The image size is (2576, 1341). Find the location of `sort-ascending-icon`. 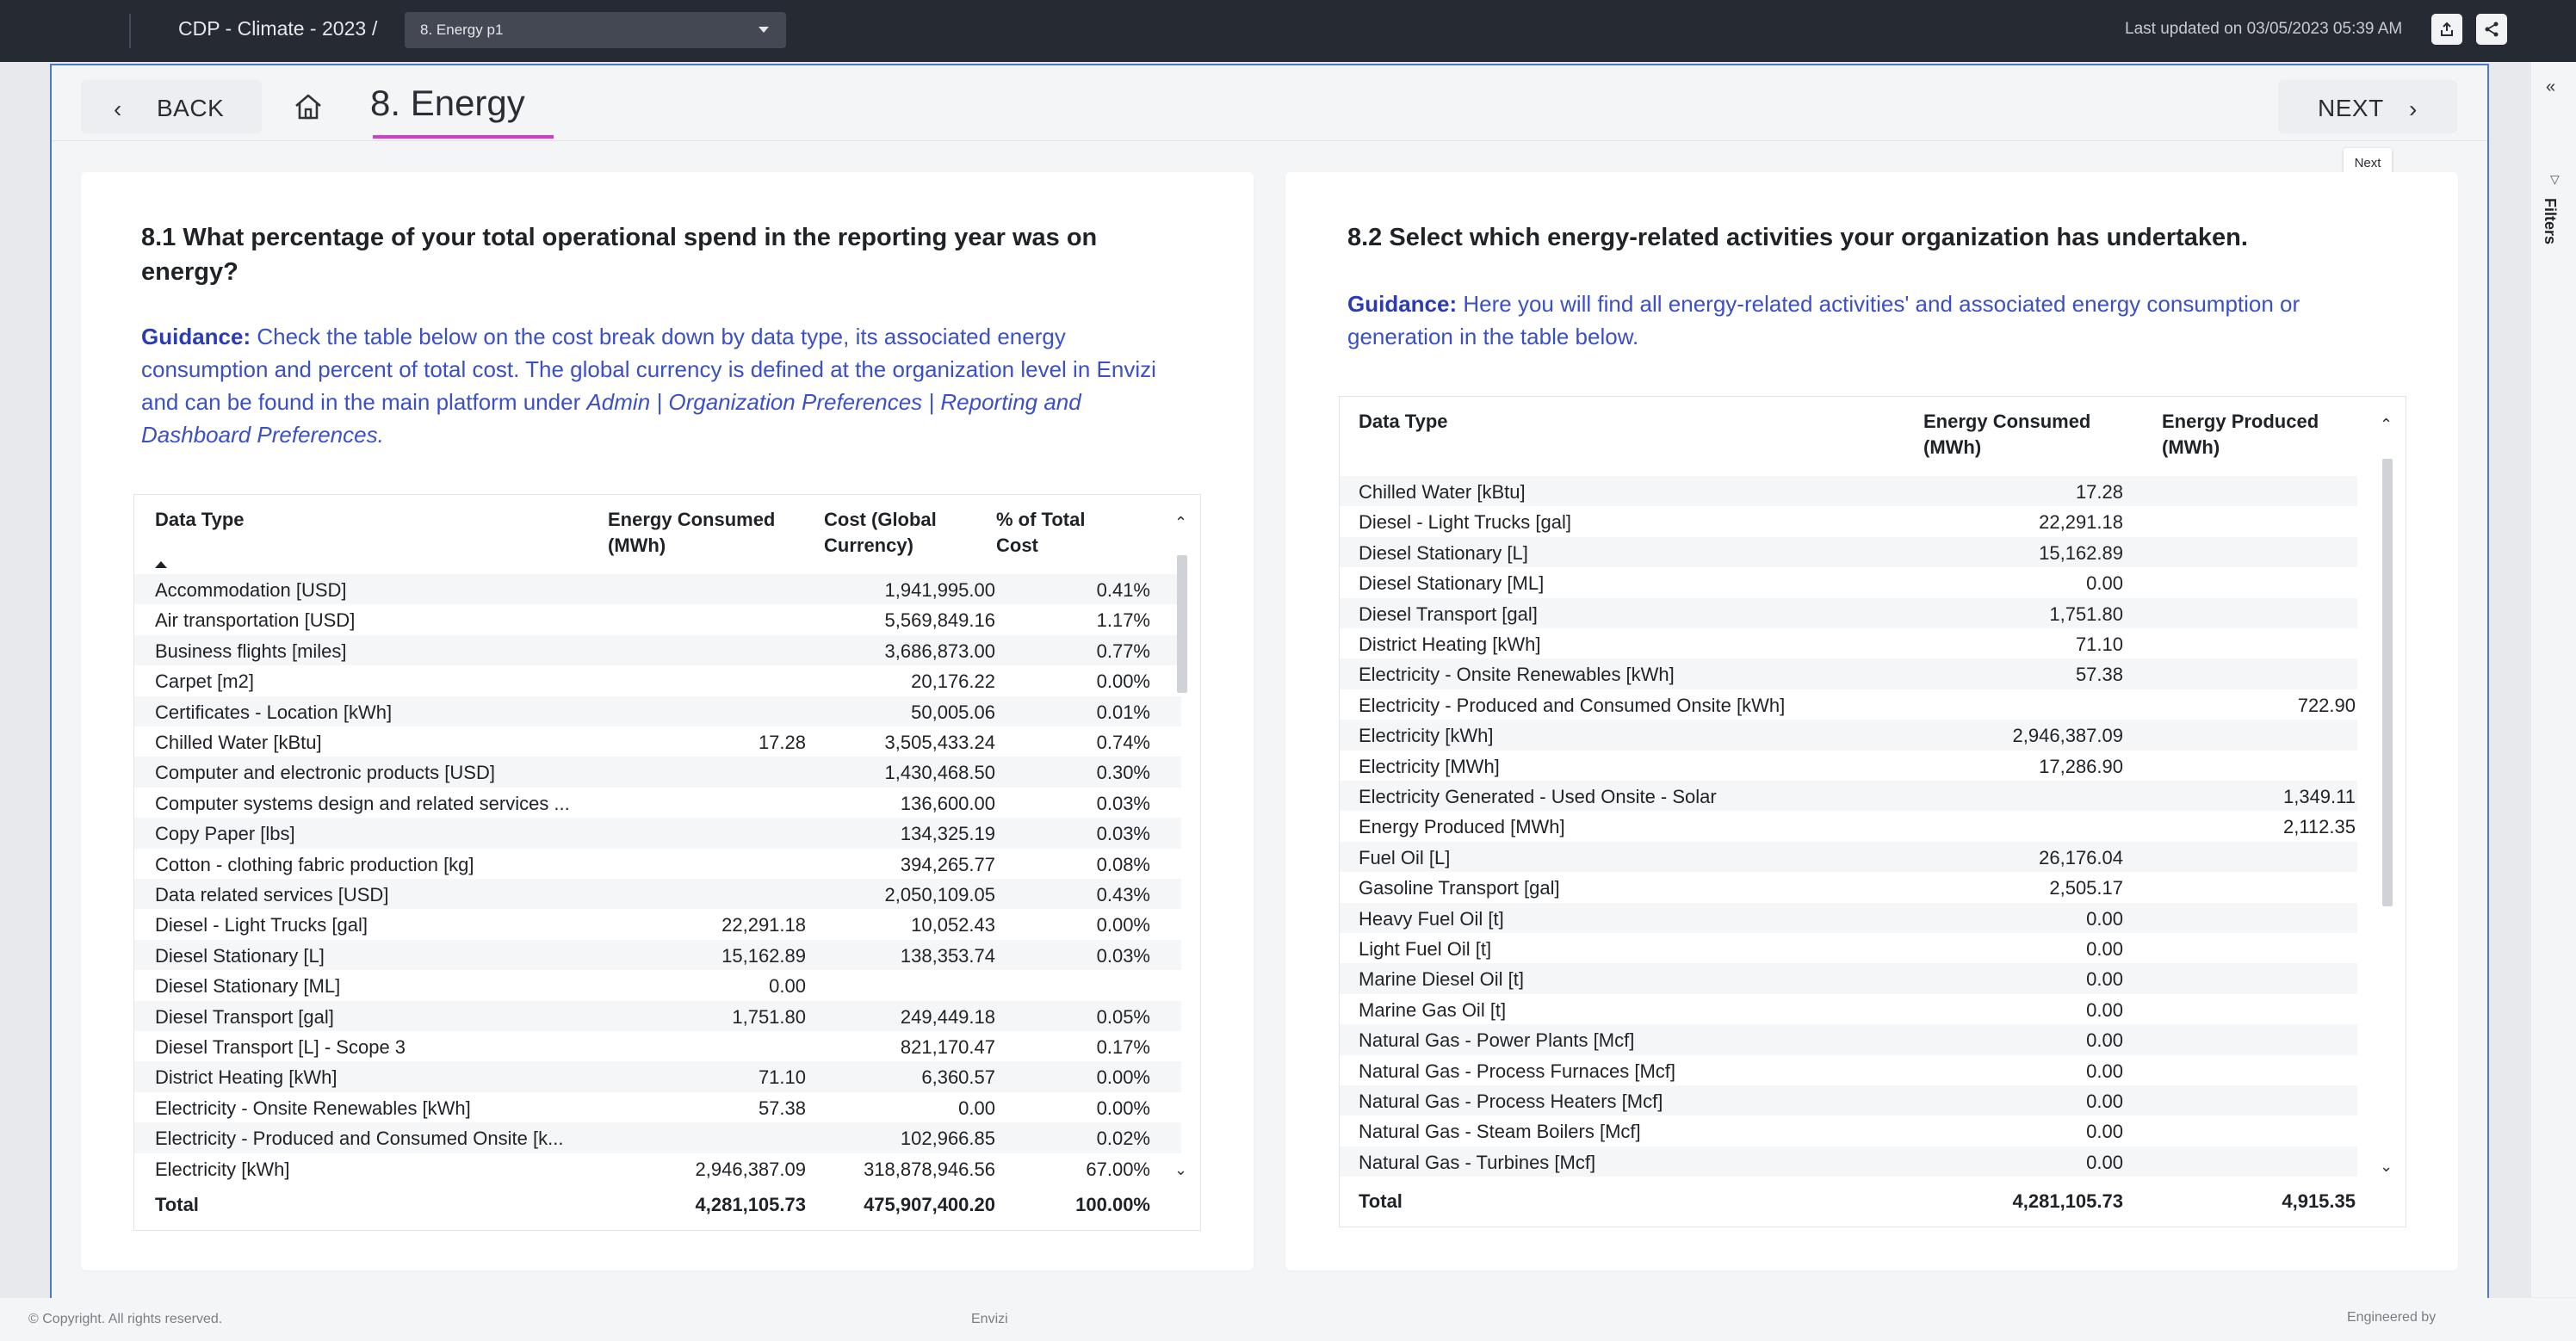

sort-ascending-icon is located at coordinates (161, 564).